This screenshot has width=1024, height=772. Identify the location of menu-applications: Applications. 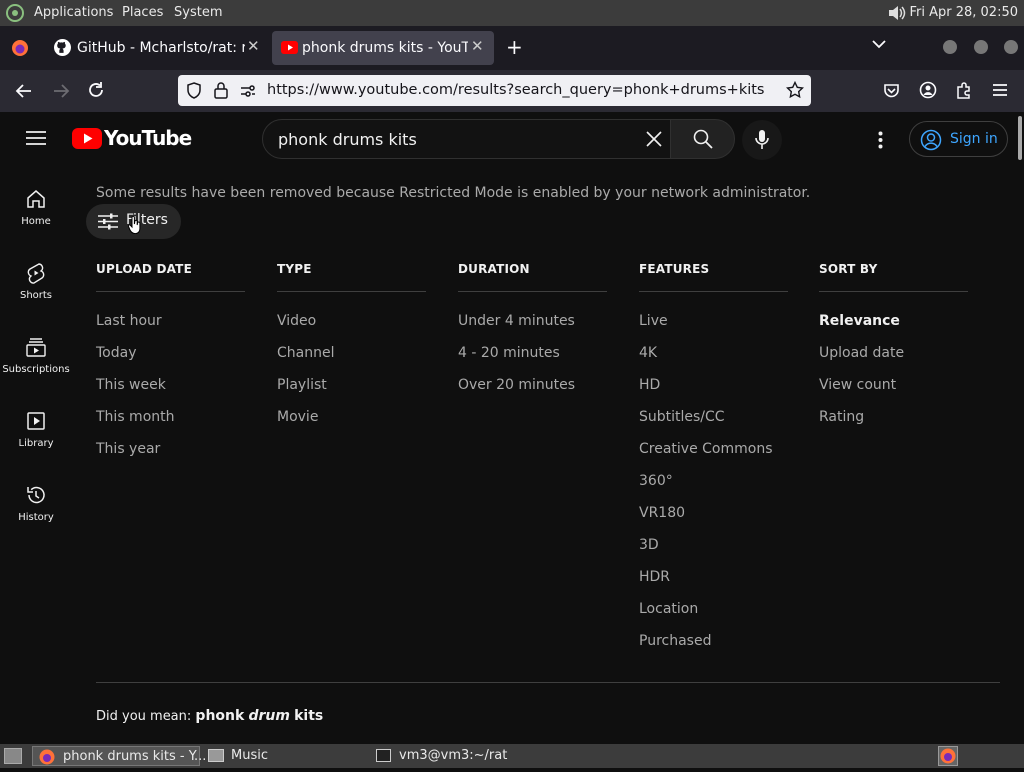
(73, 12).